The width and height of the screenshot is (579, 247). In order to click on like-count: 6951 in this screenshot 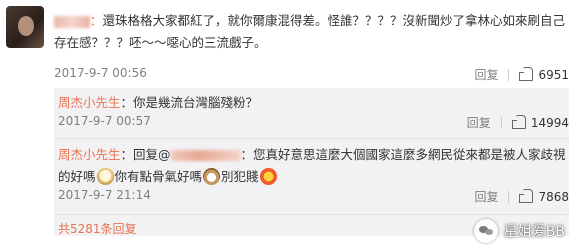, I will do `click(553, 74)`.